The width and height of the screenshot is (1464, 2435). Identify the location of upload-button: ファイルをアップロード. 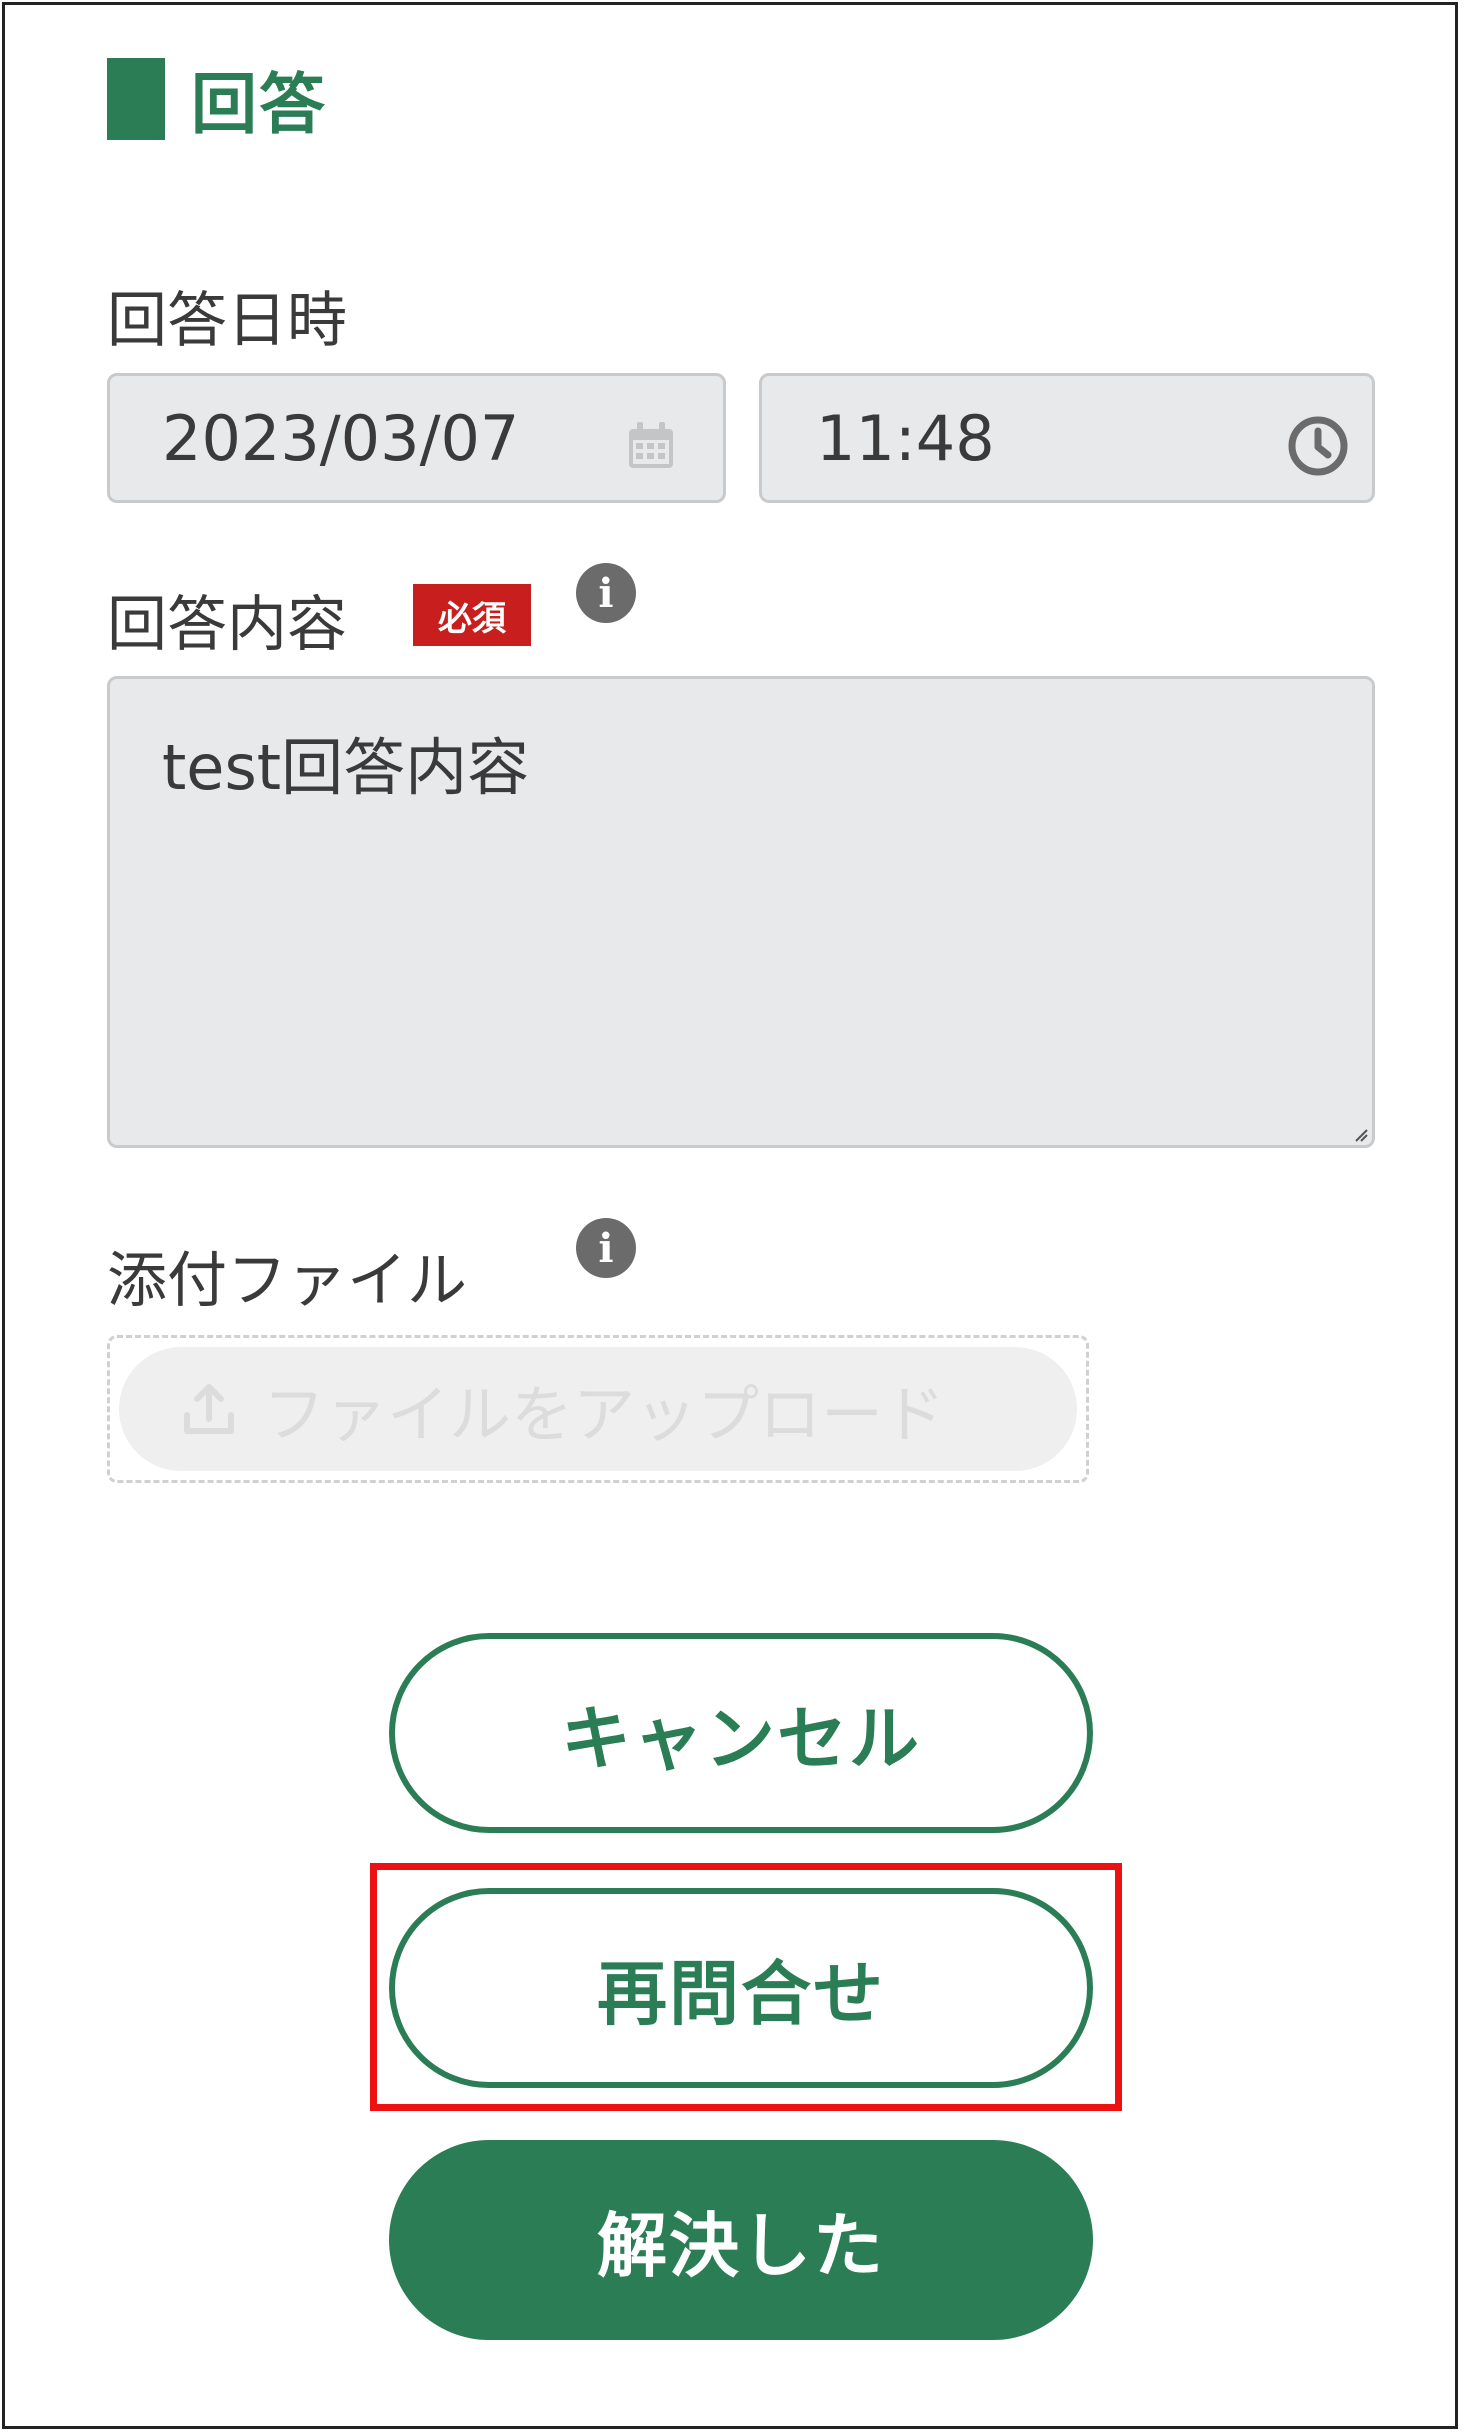
(598, 1409).